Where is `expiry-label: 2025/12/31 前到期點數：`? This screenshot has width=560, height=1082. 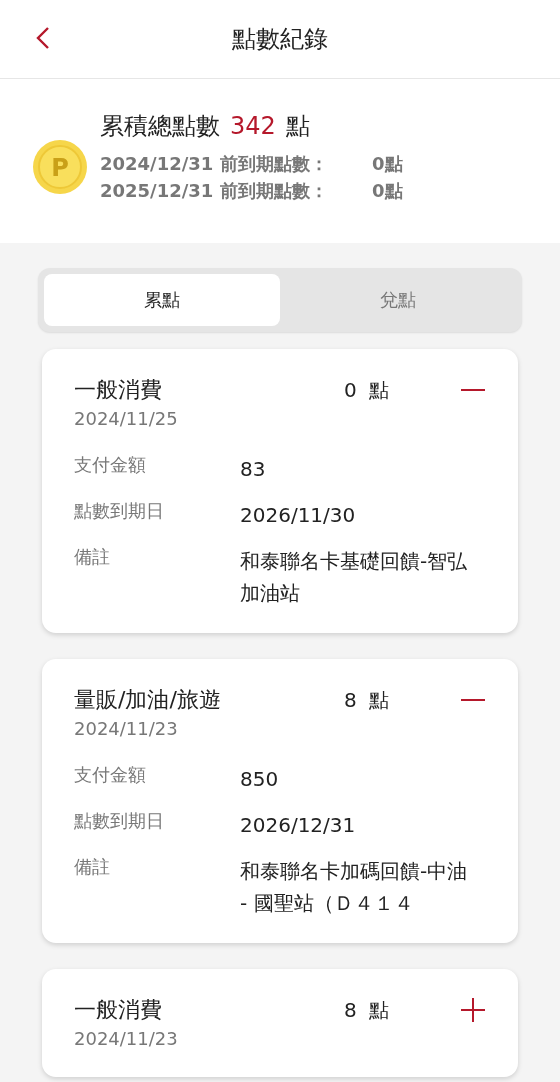
expiry-label: 2025/12/31 前到期點數： is located at coordinates (214, 191).